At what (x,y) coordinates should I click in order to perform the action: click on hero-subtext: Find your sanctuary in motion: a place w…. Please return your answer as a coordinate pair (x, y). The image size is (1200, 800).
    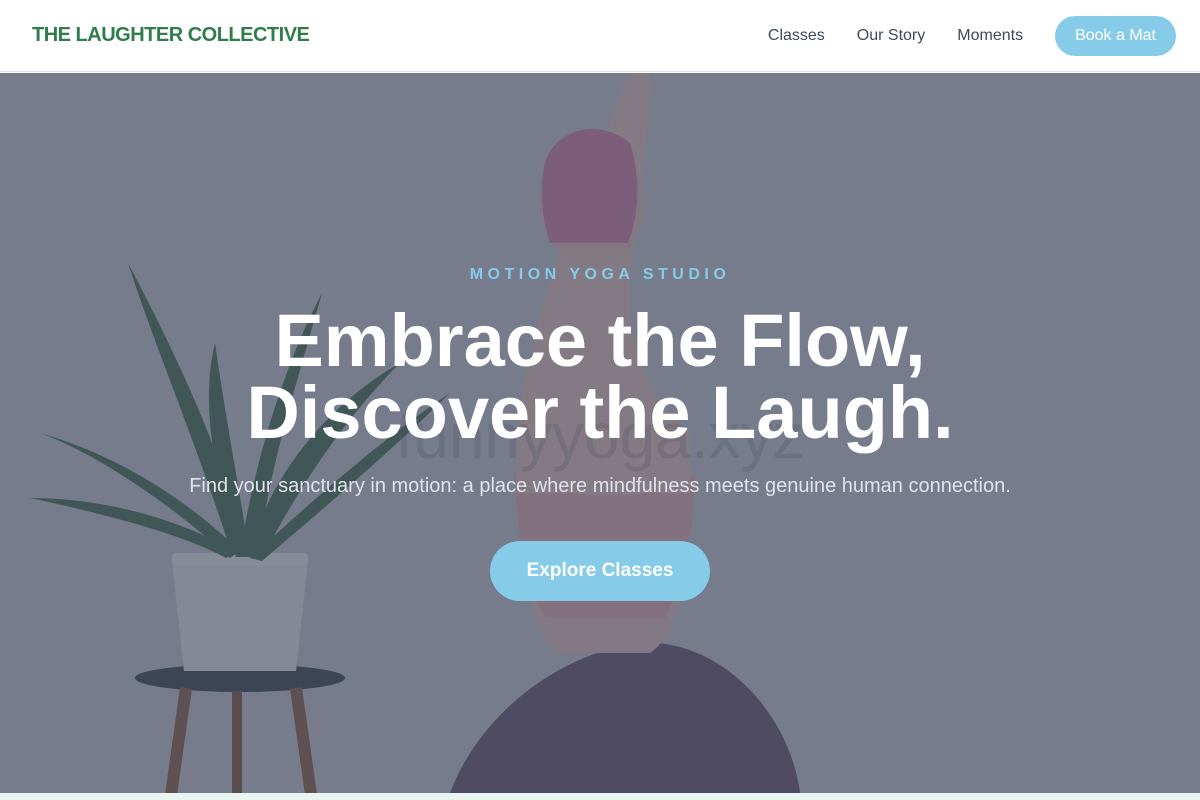
    Looking at the image, I should click on (600, 486).